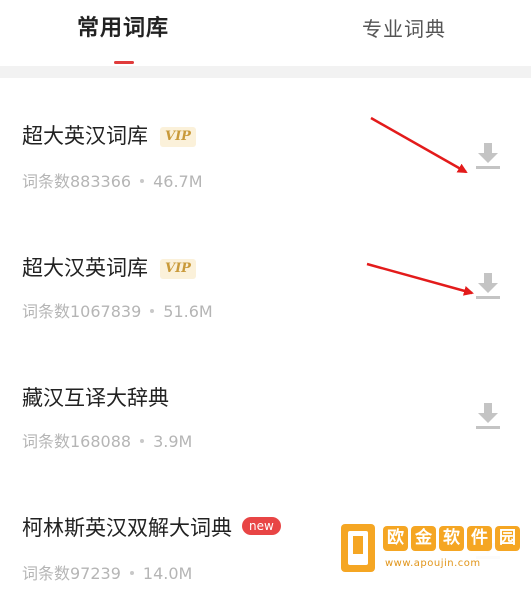 The width and height of the screenshot is (531, 598). What do you see at coordinates (395, 538) in the screenshot?
I see `watermark-char: 欧` at bounding box center [395, 538].